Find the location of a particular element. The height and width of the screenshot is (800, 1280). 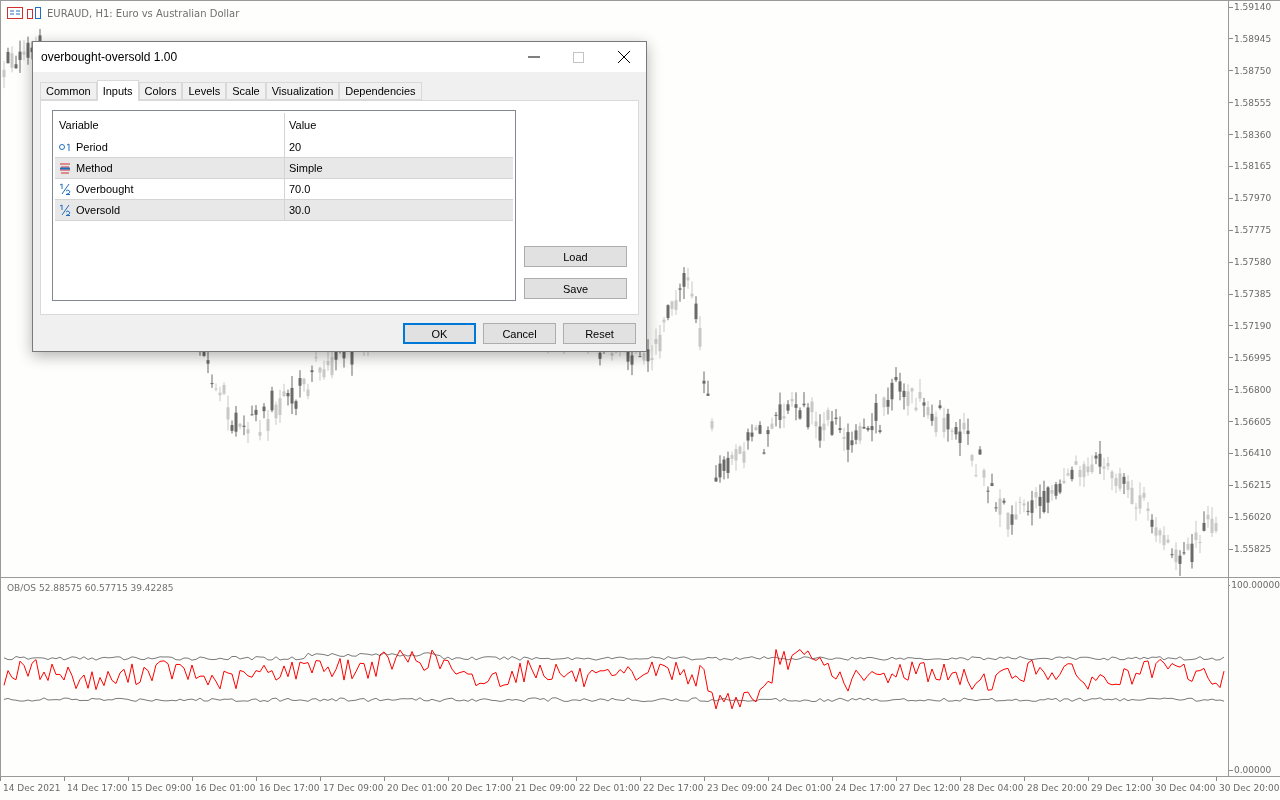

time-label: 23 Dec 09:00 is located at coordinates (737, 788).